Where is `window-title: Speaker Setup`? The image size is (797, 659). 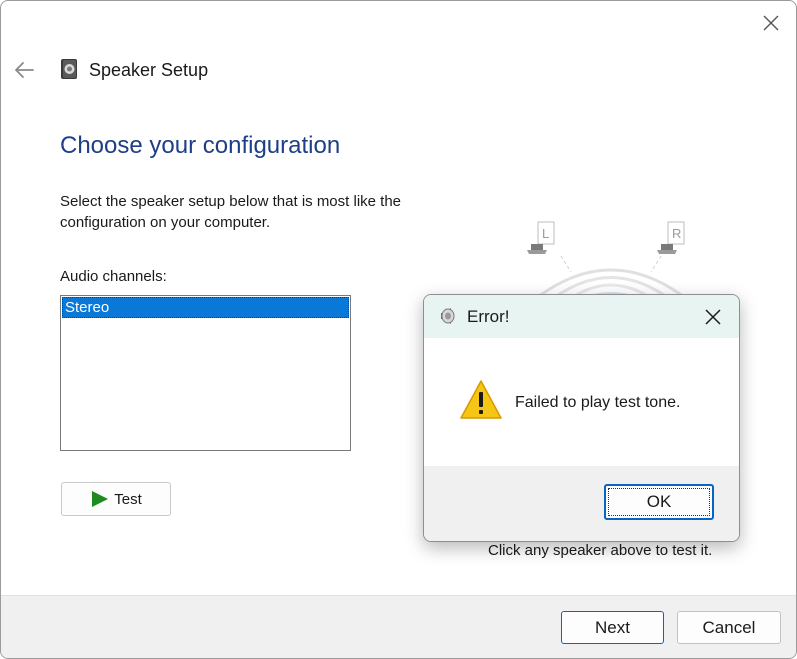 window-title: Speaker Setup is located at coordinates (149, 70).